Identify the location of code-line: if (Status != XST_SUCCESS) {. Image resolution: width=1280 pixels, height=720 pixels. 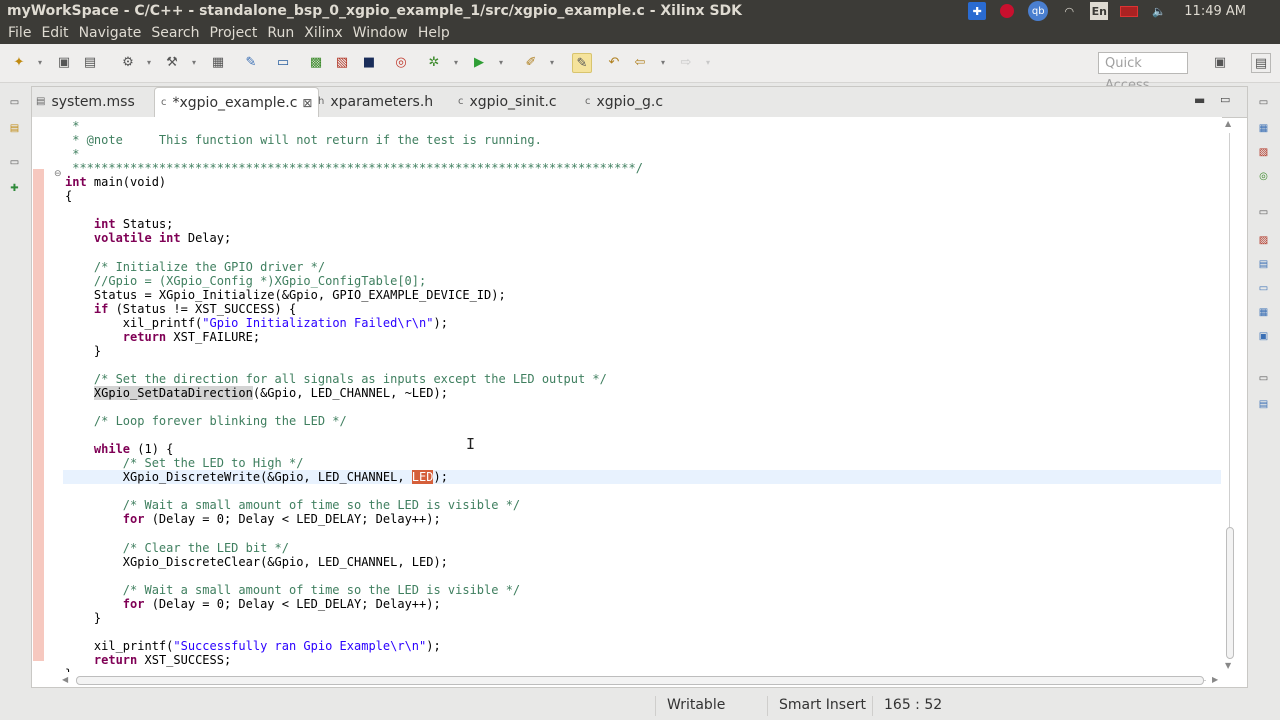
(180, 309).